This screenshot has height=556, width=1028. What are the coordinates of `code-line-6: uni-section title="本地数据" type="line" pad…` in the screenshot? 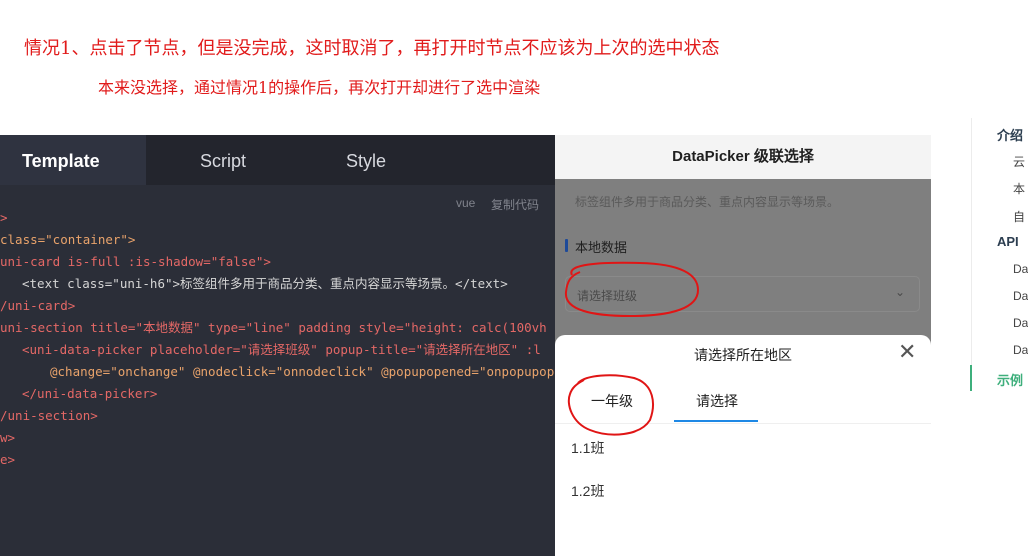 It's located at (273, 327).